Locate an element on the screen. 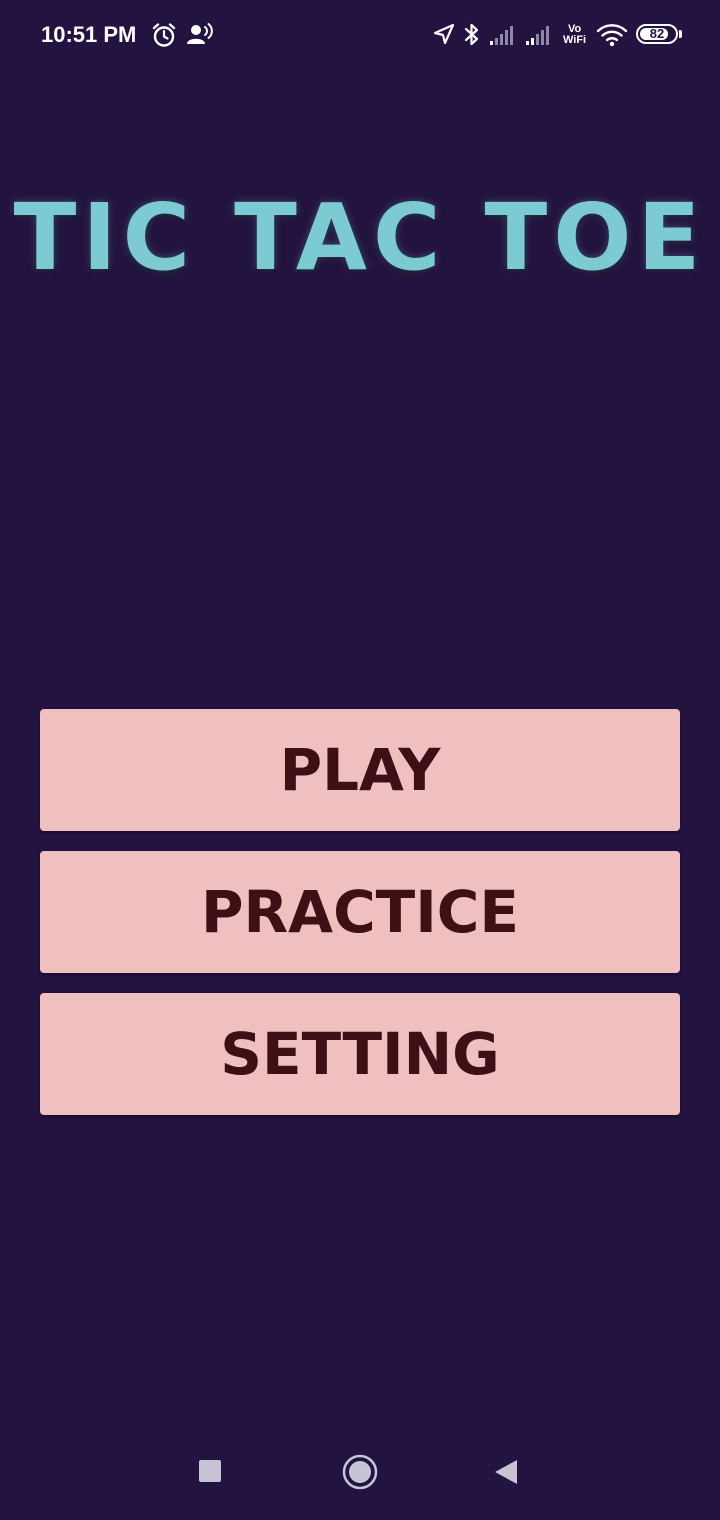 The image size is (720, 1520). battery-level: 82 is located at coordinates (657, 33).